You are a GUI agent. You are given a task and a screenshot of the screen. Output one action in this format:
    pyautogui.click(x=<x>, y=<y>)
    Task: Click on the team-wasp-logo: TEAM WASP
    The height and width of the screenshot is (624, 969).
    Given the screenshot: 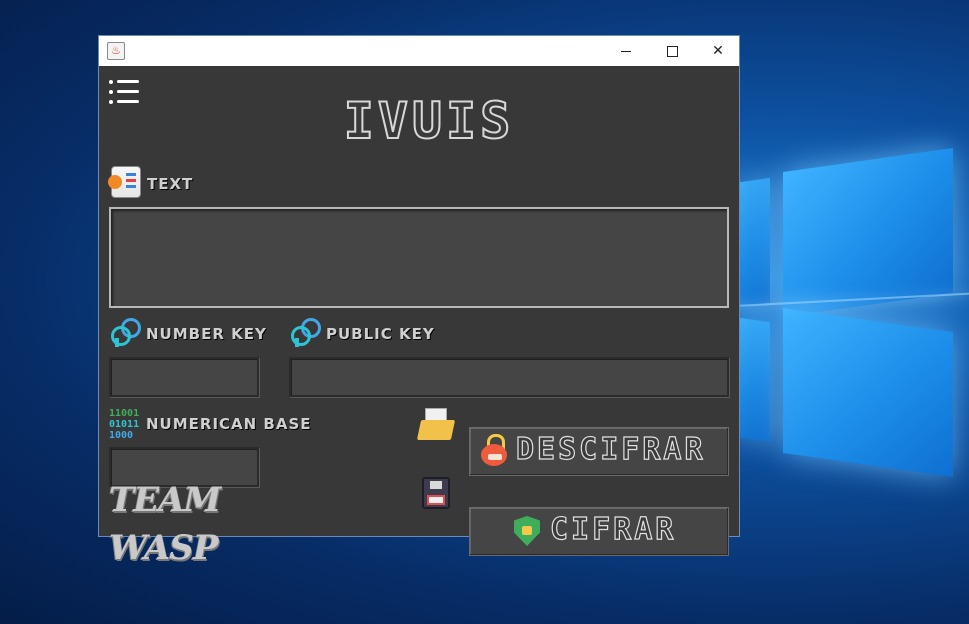 What is the action you would take?
    pyautogui.click(x=165, y=524)
    